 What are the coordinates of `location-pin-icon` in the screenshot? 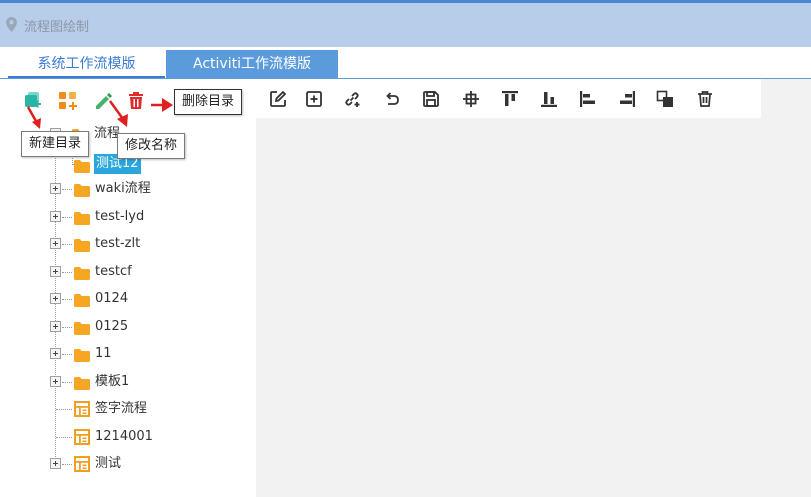 It's located at (11, 26).